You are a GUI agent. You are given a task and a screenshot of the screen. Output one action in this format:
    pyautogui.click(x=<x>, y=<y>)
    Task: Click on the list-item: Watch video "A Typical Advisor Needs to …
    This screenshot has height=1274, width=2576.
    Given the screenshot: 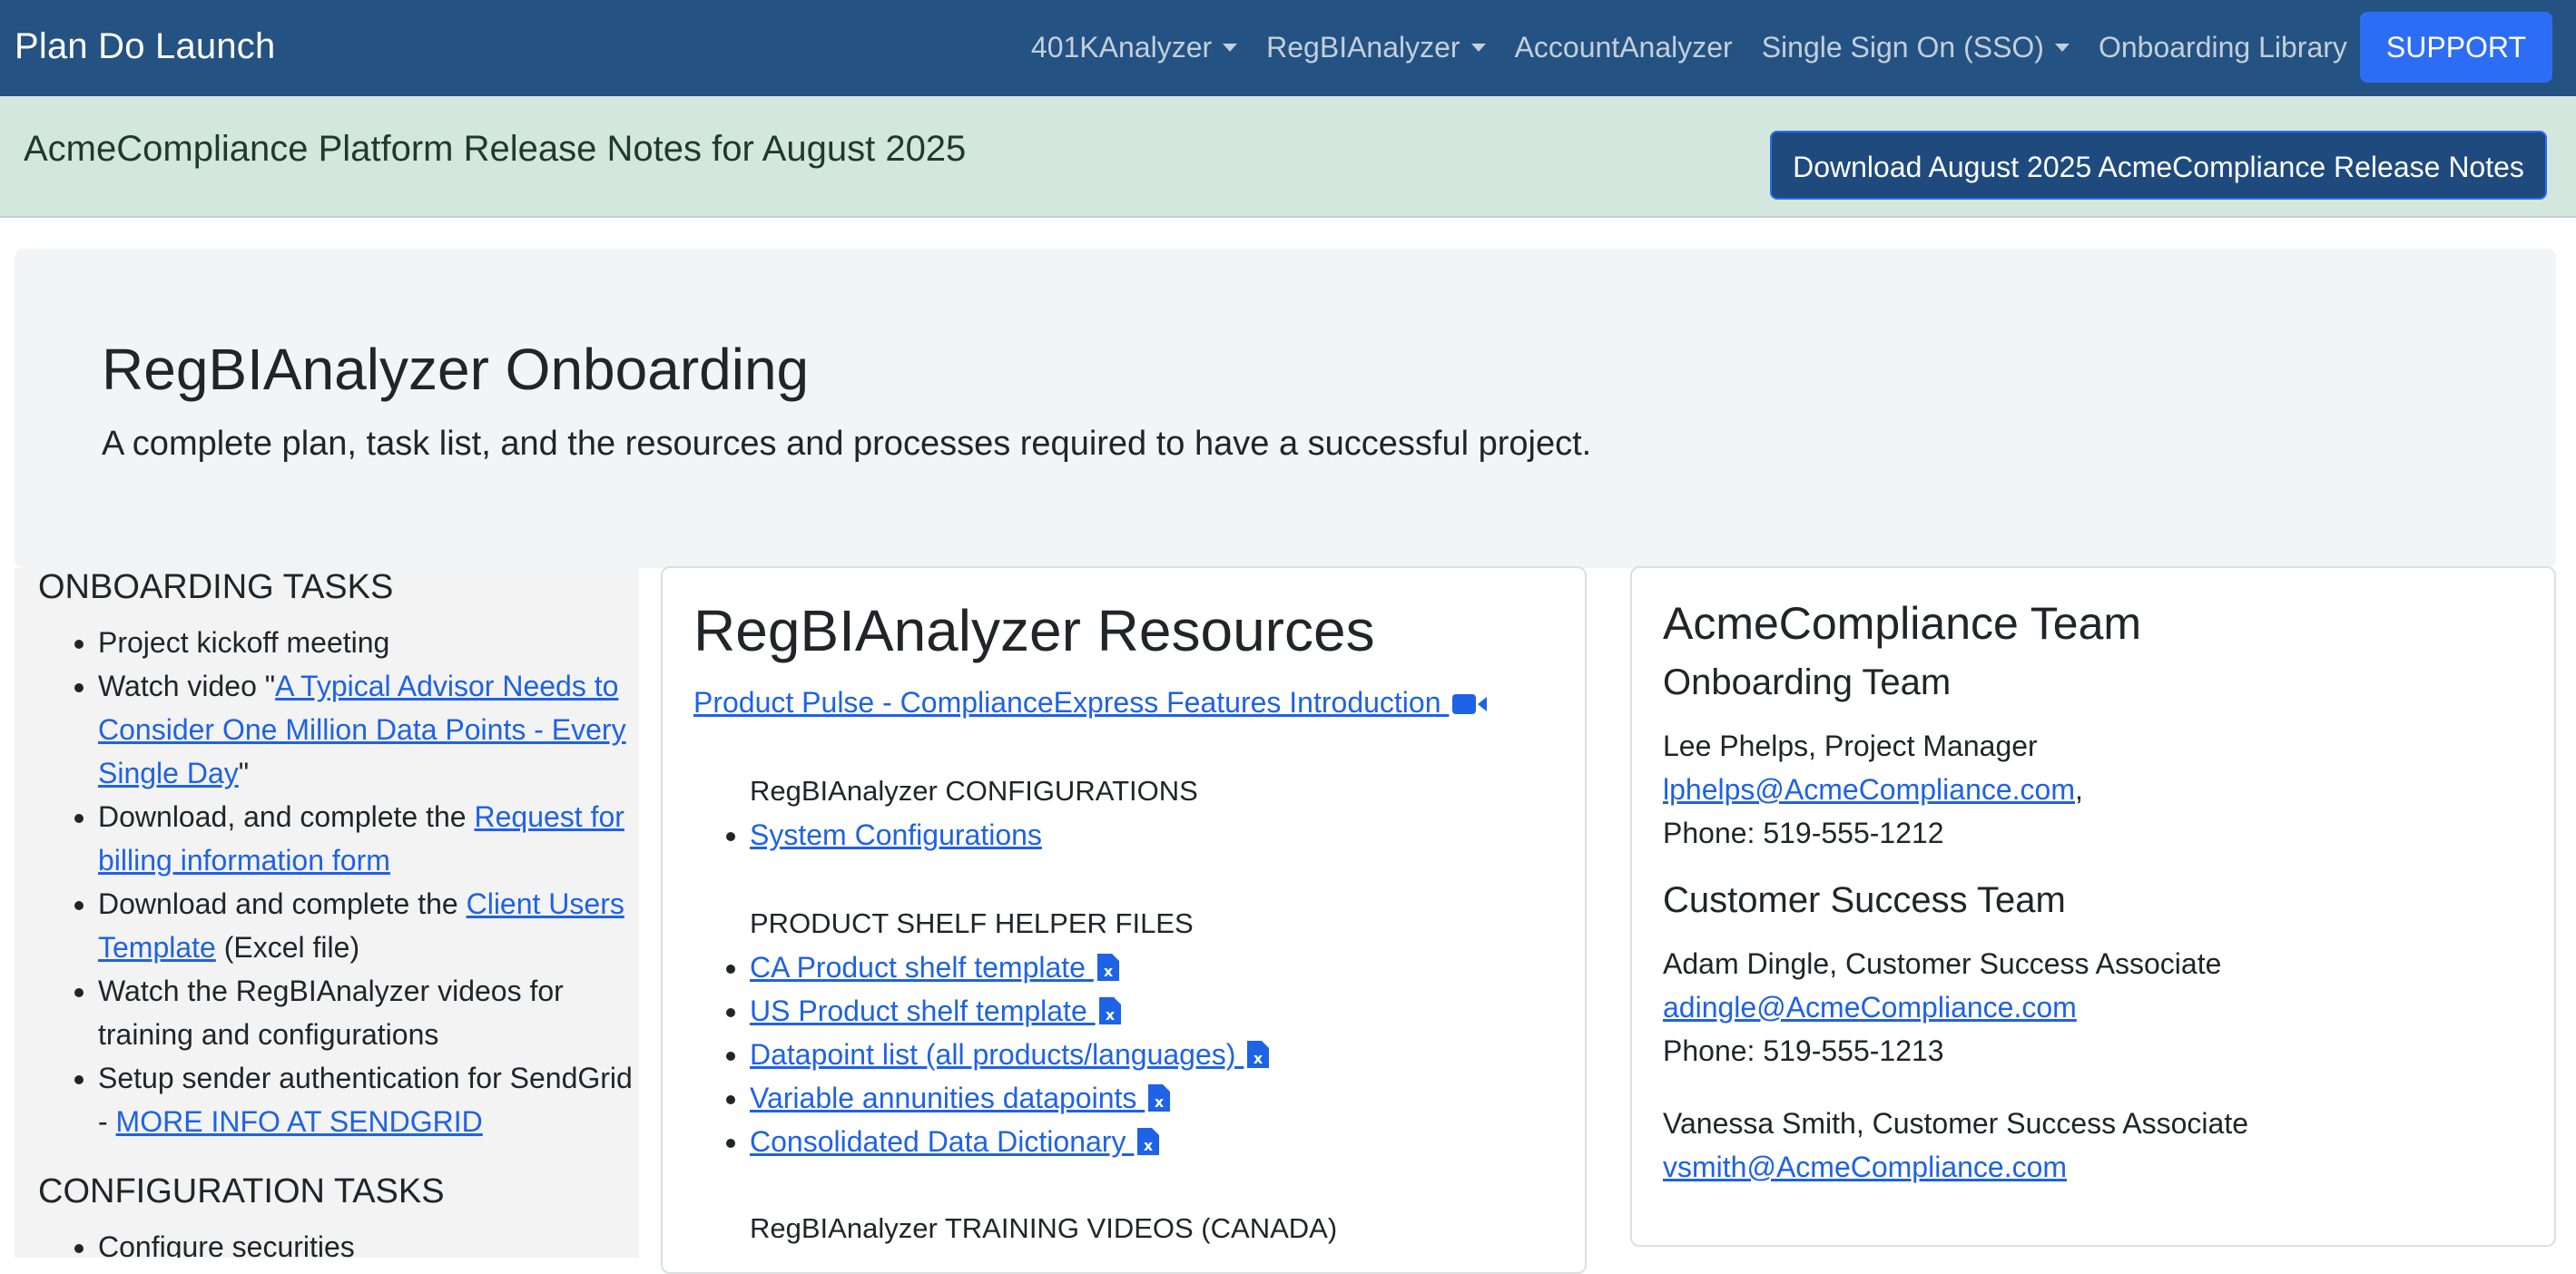 What is the action you would take?
    pyautogui.click(x=367, y=729)
    